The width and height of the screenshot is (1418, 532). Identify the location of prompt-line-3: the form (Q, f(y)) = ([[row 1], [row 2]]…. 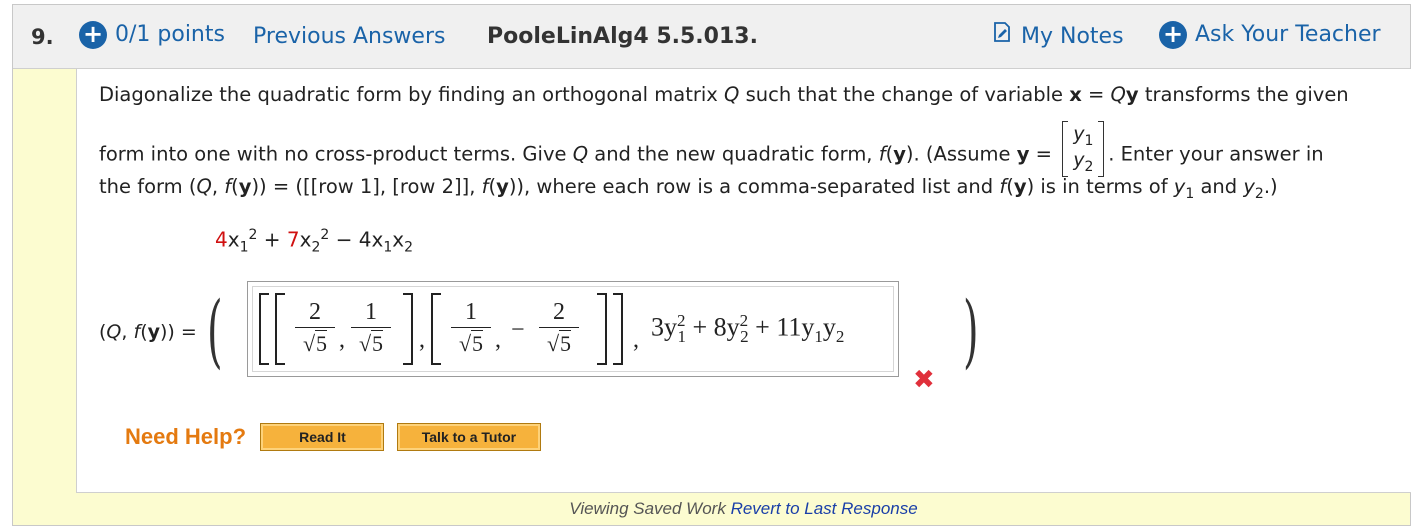
(688, 188).